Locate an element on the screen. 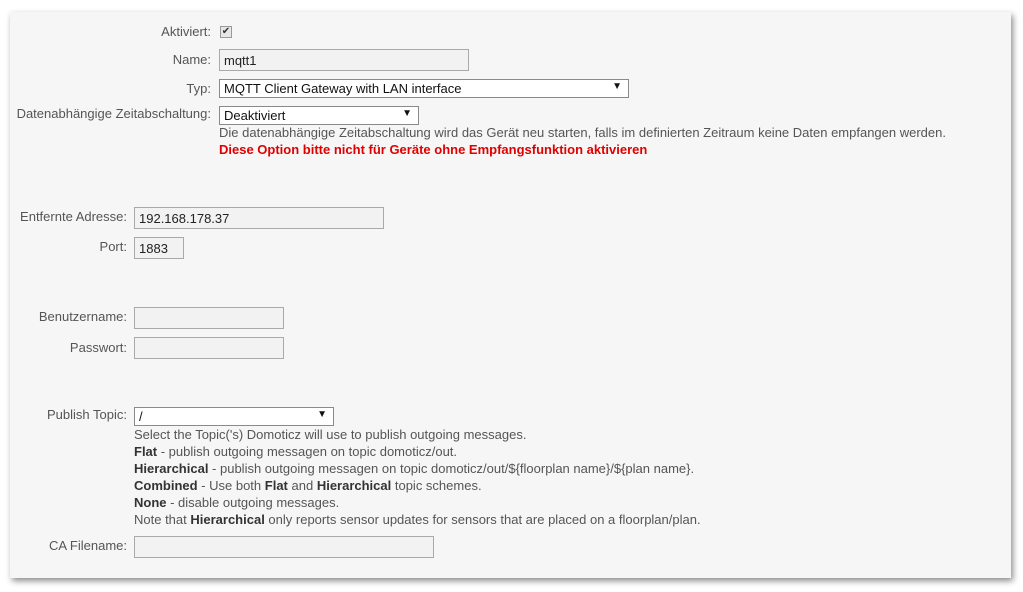 This screenshot has width=1023, height=592. publish-help-none: None - disable outgoing messages. is located at coordinates (236, 502).